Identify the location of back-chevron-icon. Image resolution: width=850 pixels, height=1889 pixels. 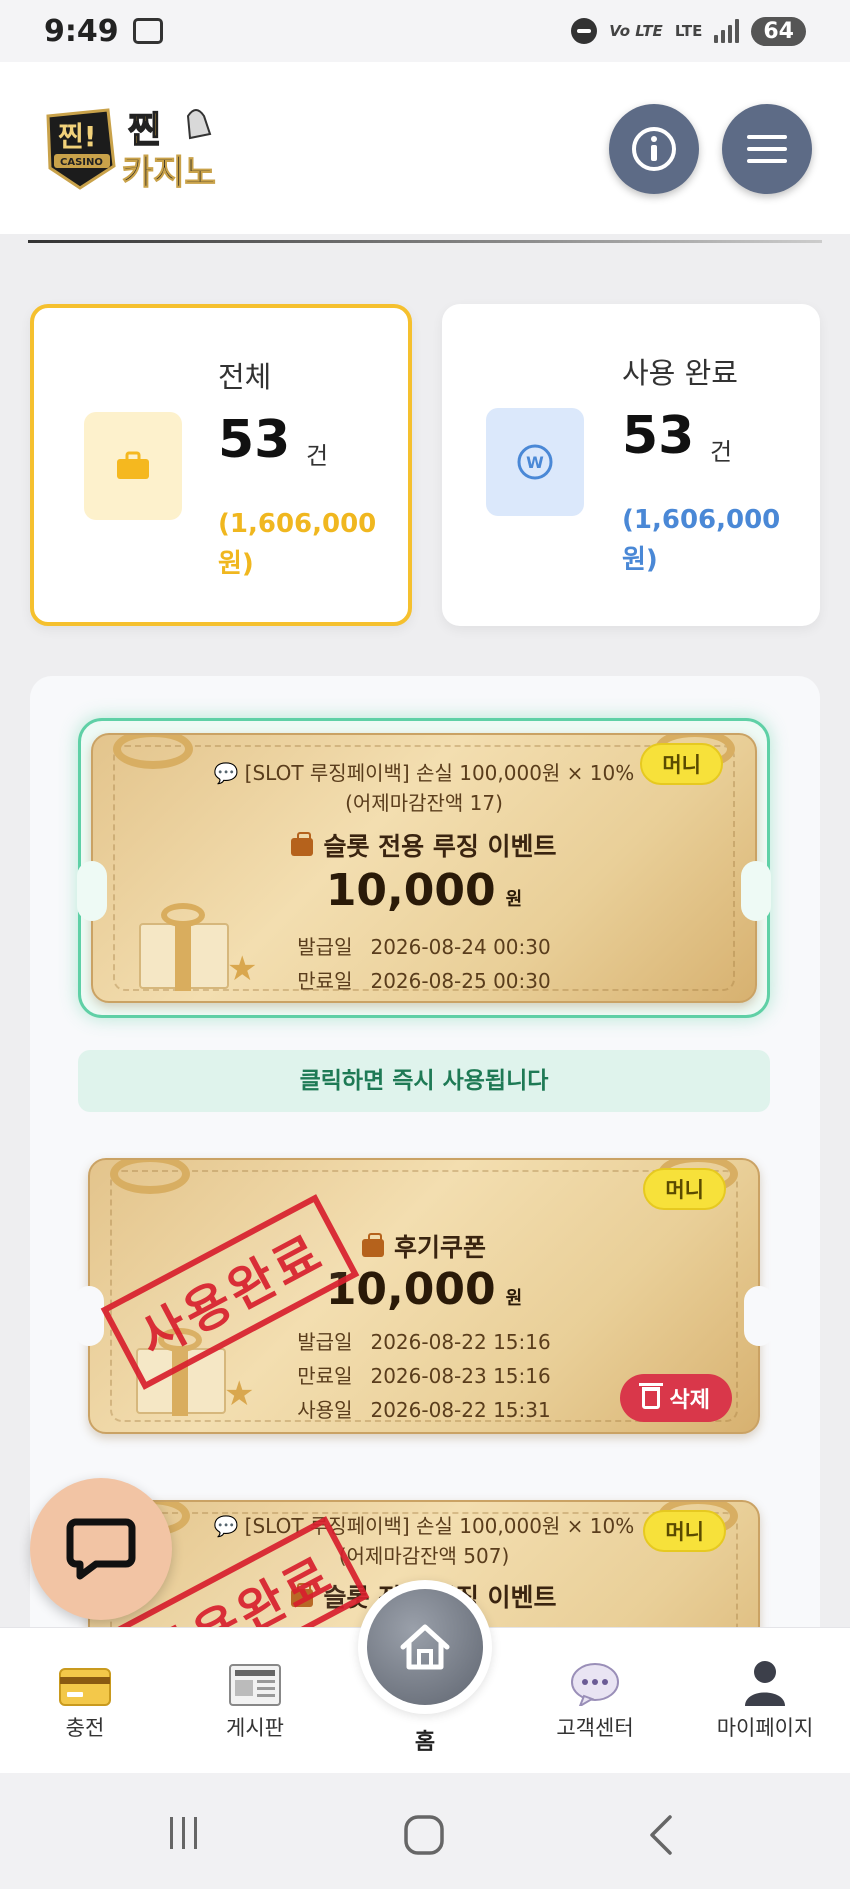
(661, 1835).